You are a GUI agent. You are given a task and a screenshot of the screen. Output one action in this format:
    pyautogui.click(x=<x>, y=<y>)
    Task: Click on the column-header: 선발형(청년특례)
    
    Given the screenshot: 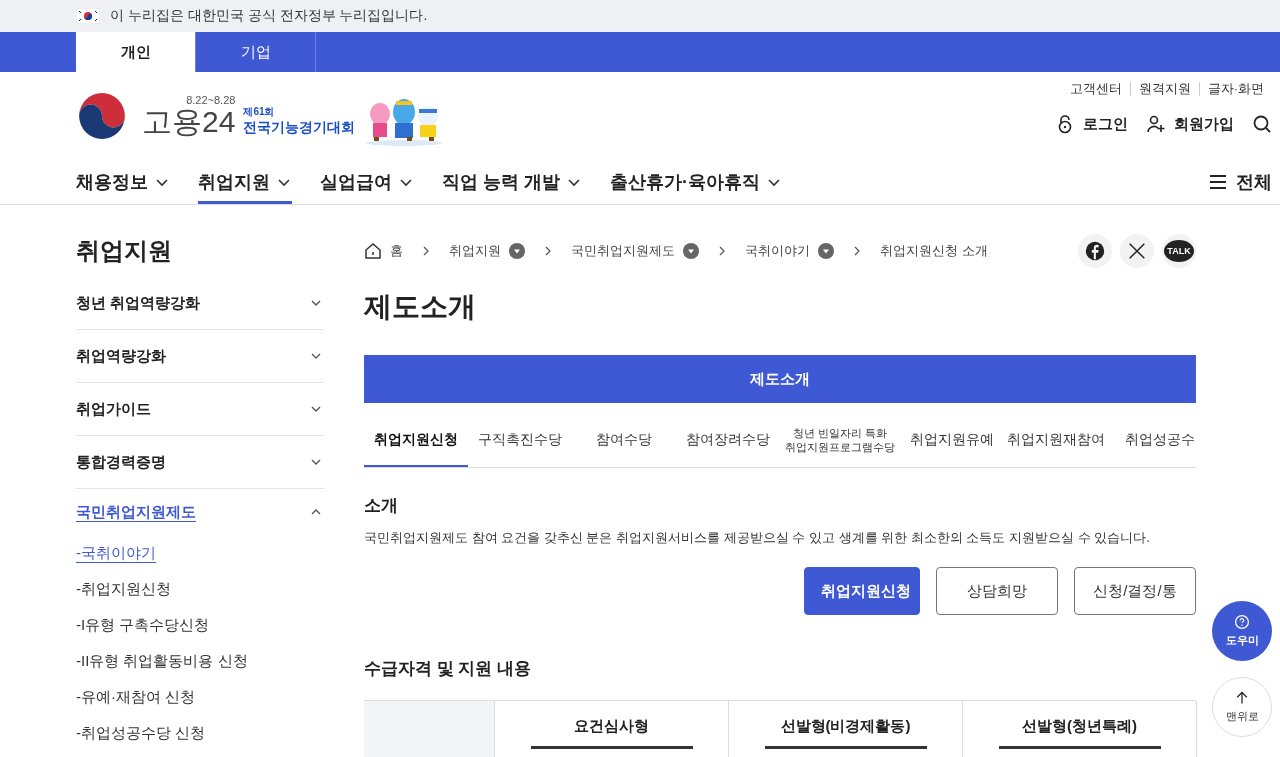 What is the action you would take?
    pyautogui.click(x=1079, y=726)
    